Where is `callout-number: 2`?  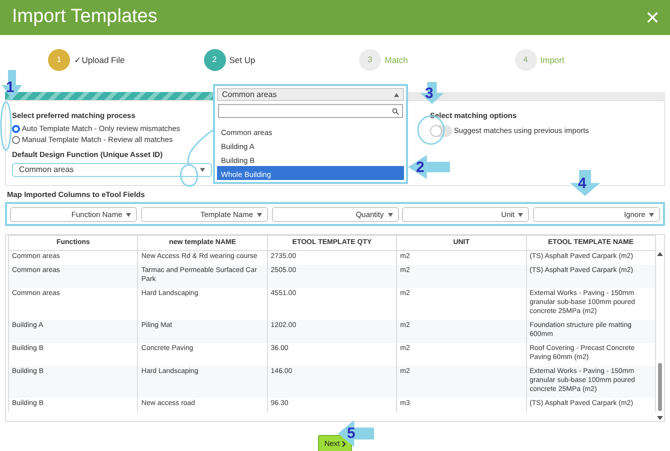
callout-number: 2 is located at coordinates (420, 167).